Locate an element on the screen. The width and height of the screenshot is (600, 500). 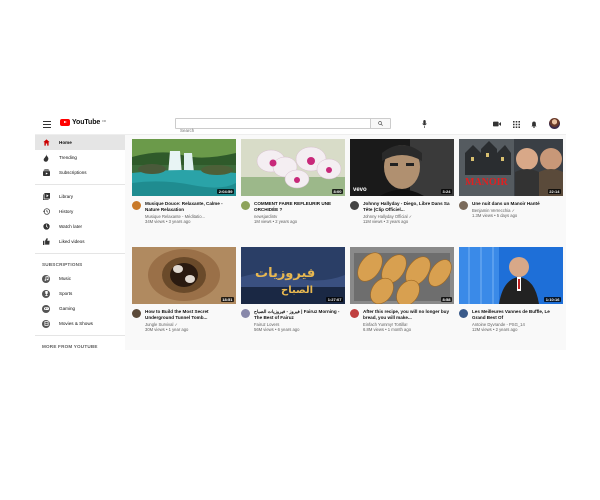
video-stats: 6.8M views • 1 month ago is located at coordinates (387, 329).